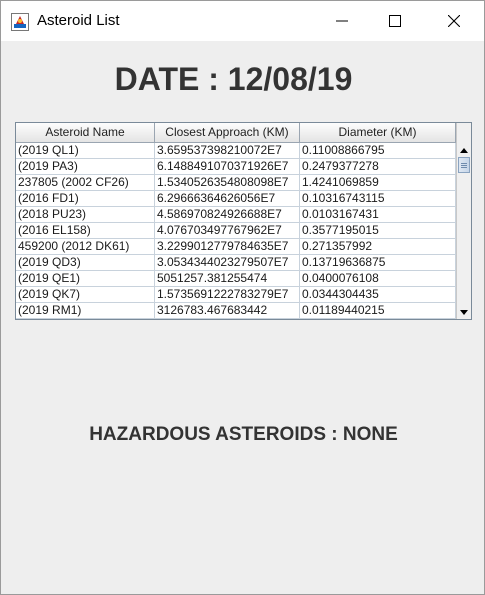 The width and height of the screenshot is (485, 595). I want to click on cell-diameter: 0.01189440215, so click(378, 310).